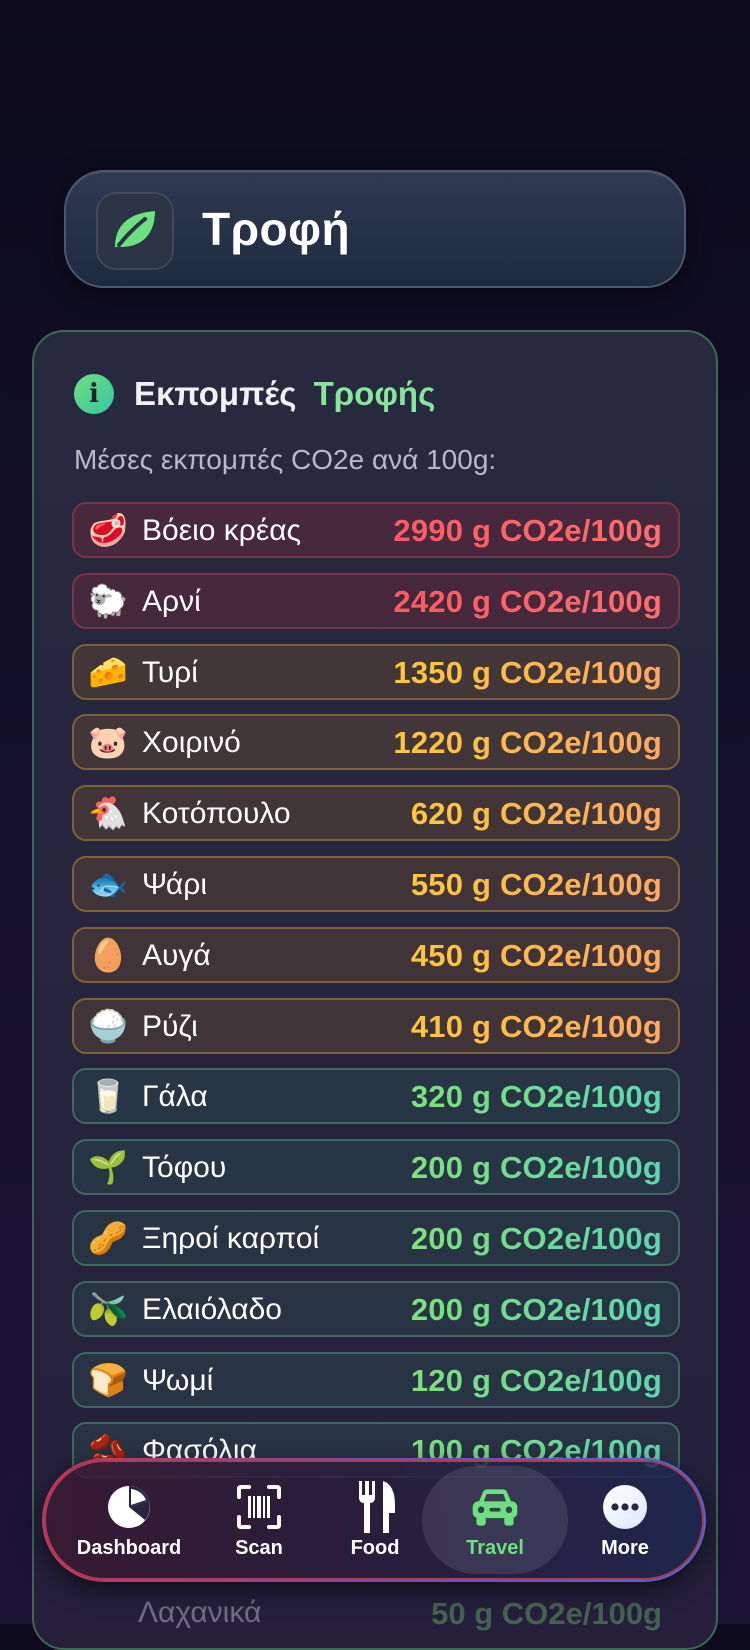 This screenshot has height=1650, width=750. Describe the element at coordinates (94, 394) in the screenshot. I see `info-icon: i` at that location.